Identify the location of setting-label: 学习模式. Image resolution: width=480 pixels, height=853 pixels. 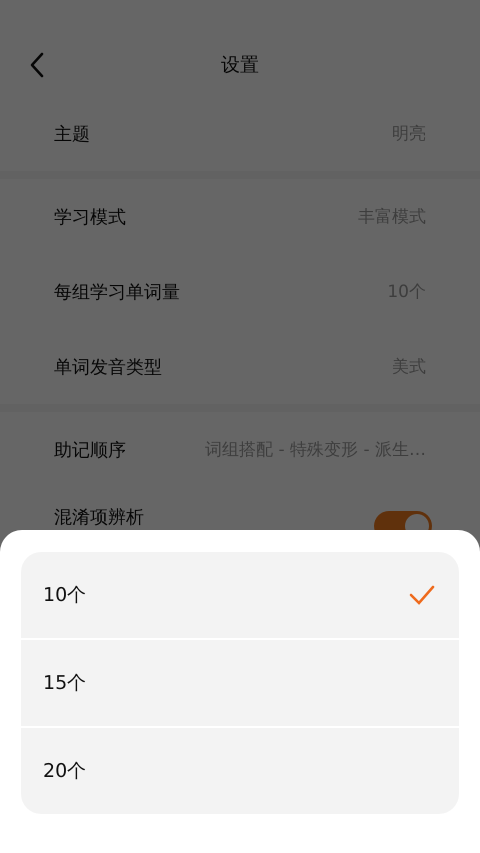
(90, 217).